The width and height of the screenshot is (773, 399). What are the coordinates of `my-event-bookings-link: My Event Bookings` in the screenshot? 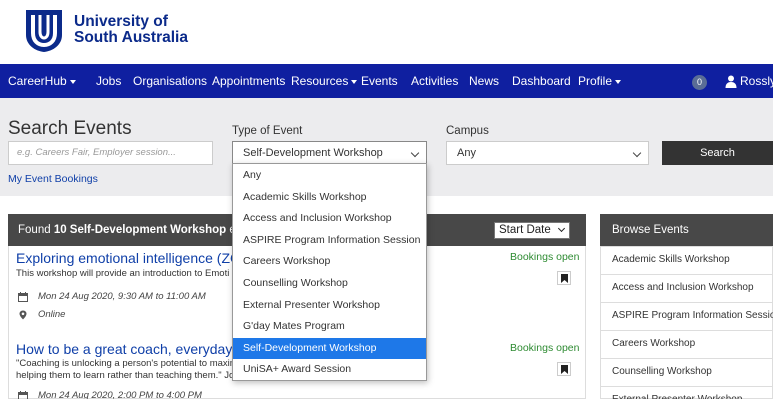 It's located at (53, 179).